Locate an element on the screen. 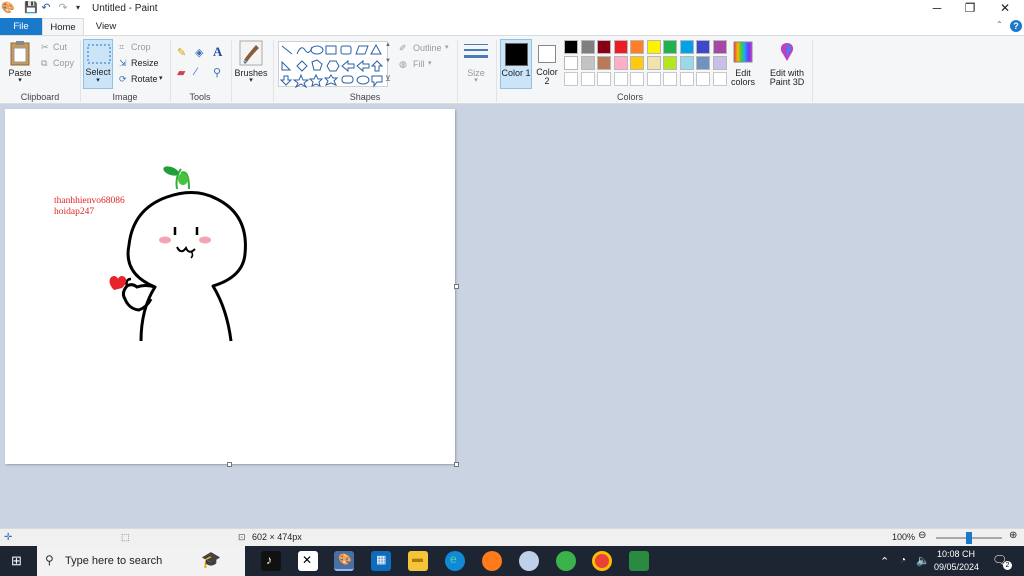  app-icon is located at coordinates (529, 561).